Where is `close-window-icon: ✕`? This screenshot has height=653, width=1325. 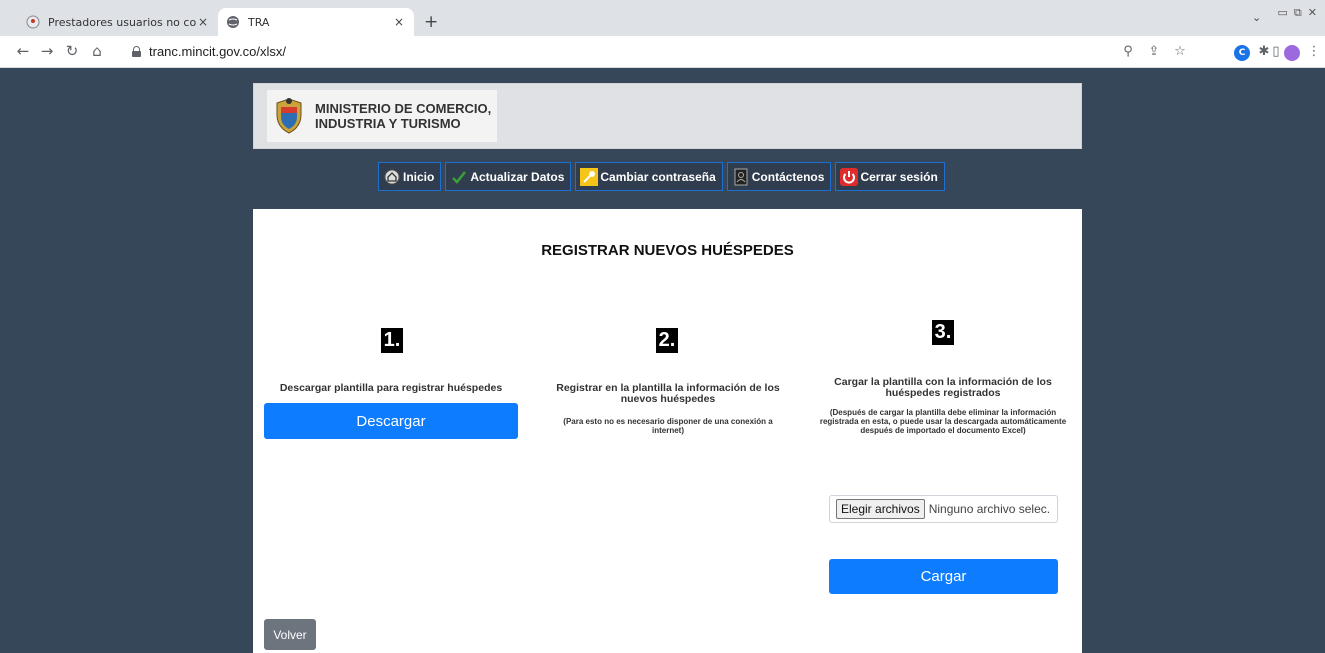 close-window-icon: ✕ is located at coordinates (1312, 13).